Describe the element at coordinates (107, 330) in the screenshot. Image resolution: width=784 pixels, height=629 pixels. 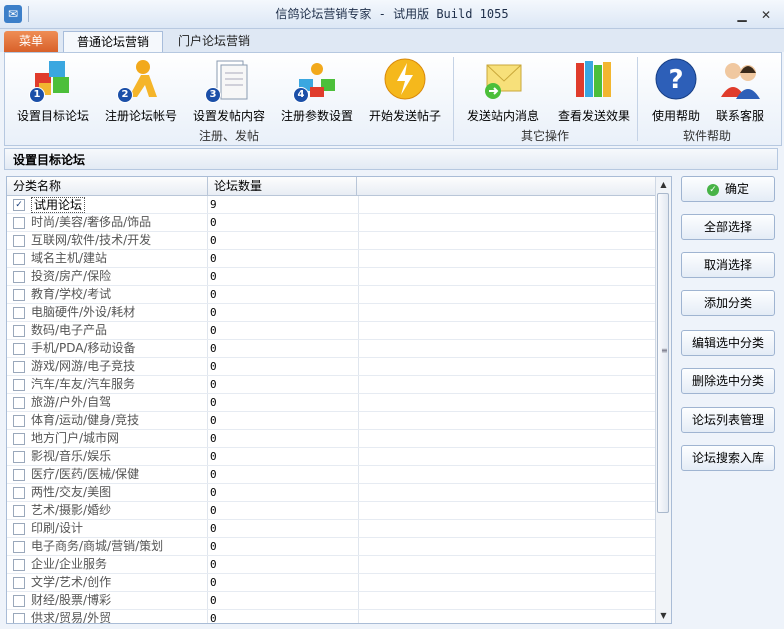
I see `category-cell: 数码/电子产品` at that location.